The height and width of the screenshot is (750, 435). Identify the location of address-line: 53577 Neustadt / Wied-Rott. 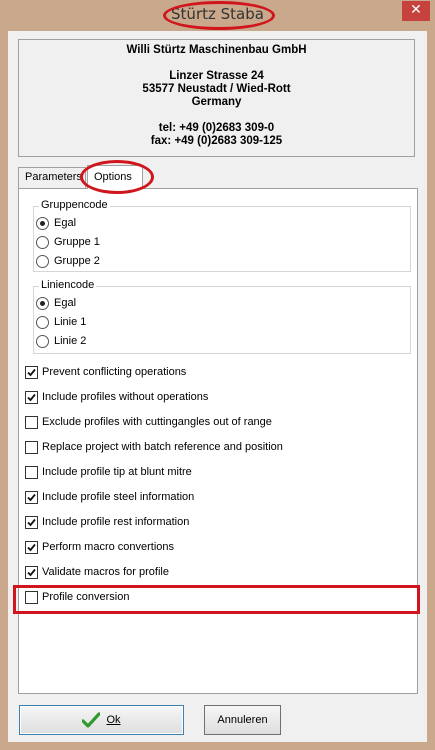
(216, 89).